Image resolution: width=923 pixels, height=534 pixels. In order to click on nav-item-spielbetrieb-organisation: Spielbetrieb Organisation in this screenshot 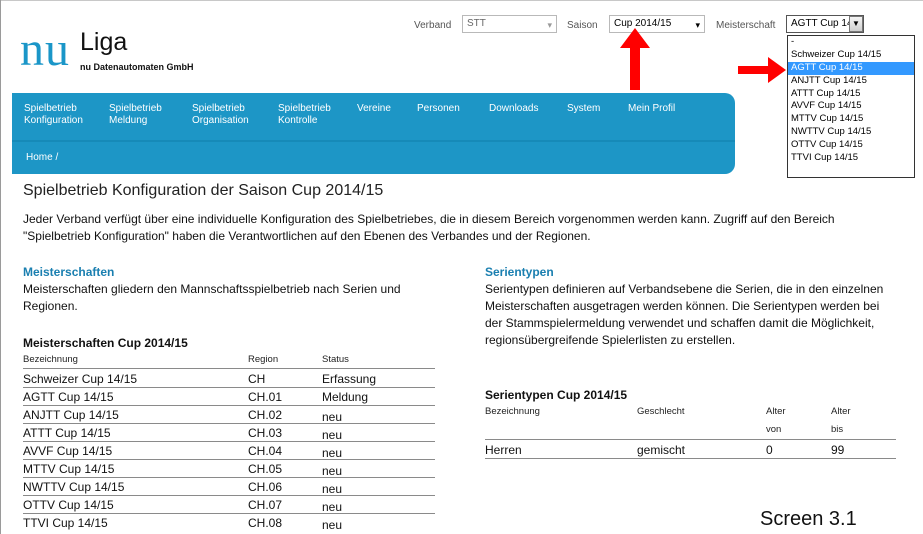, I will do `click(220, 115)`.